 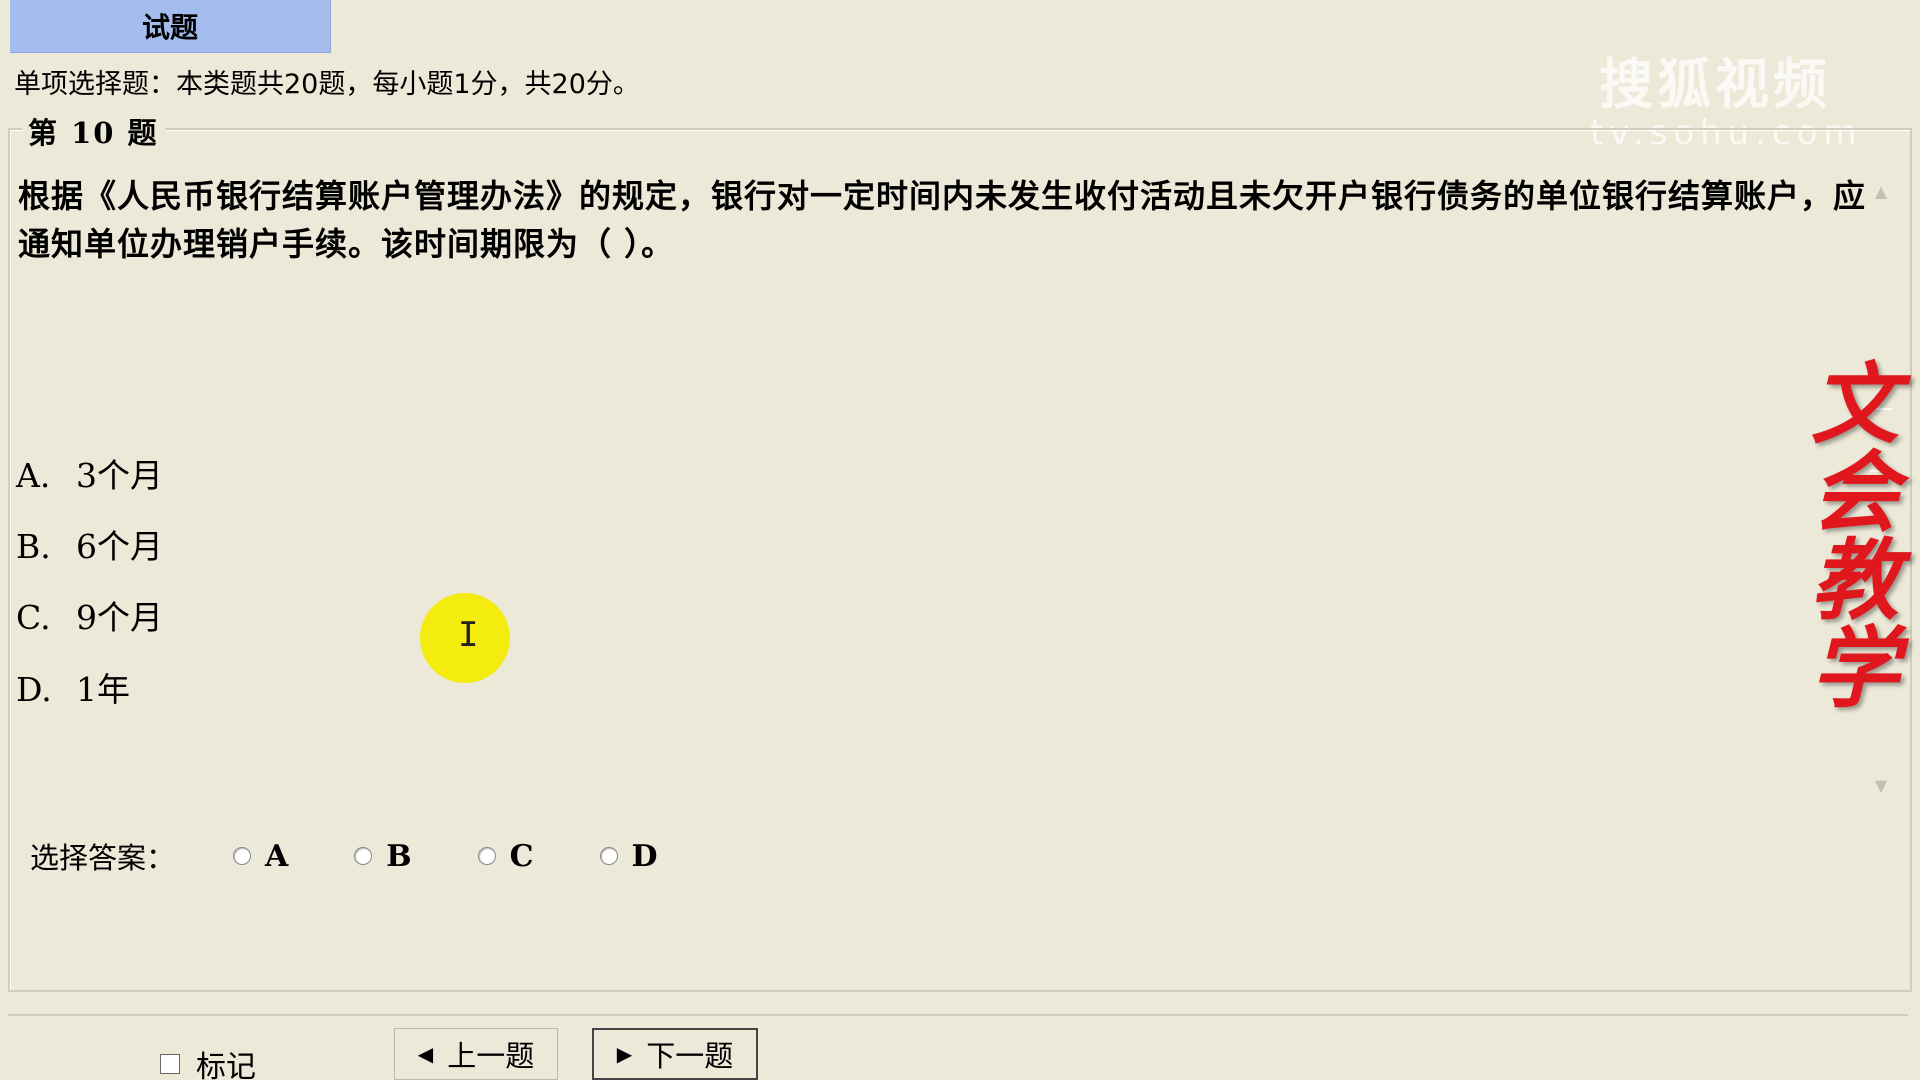 What do you see at coordinates (33, 617) in the screenshot?
I see `option-letter: C.` at bounding box center [33, 617].